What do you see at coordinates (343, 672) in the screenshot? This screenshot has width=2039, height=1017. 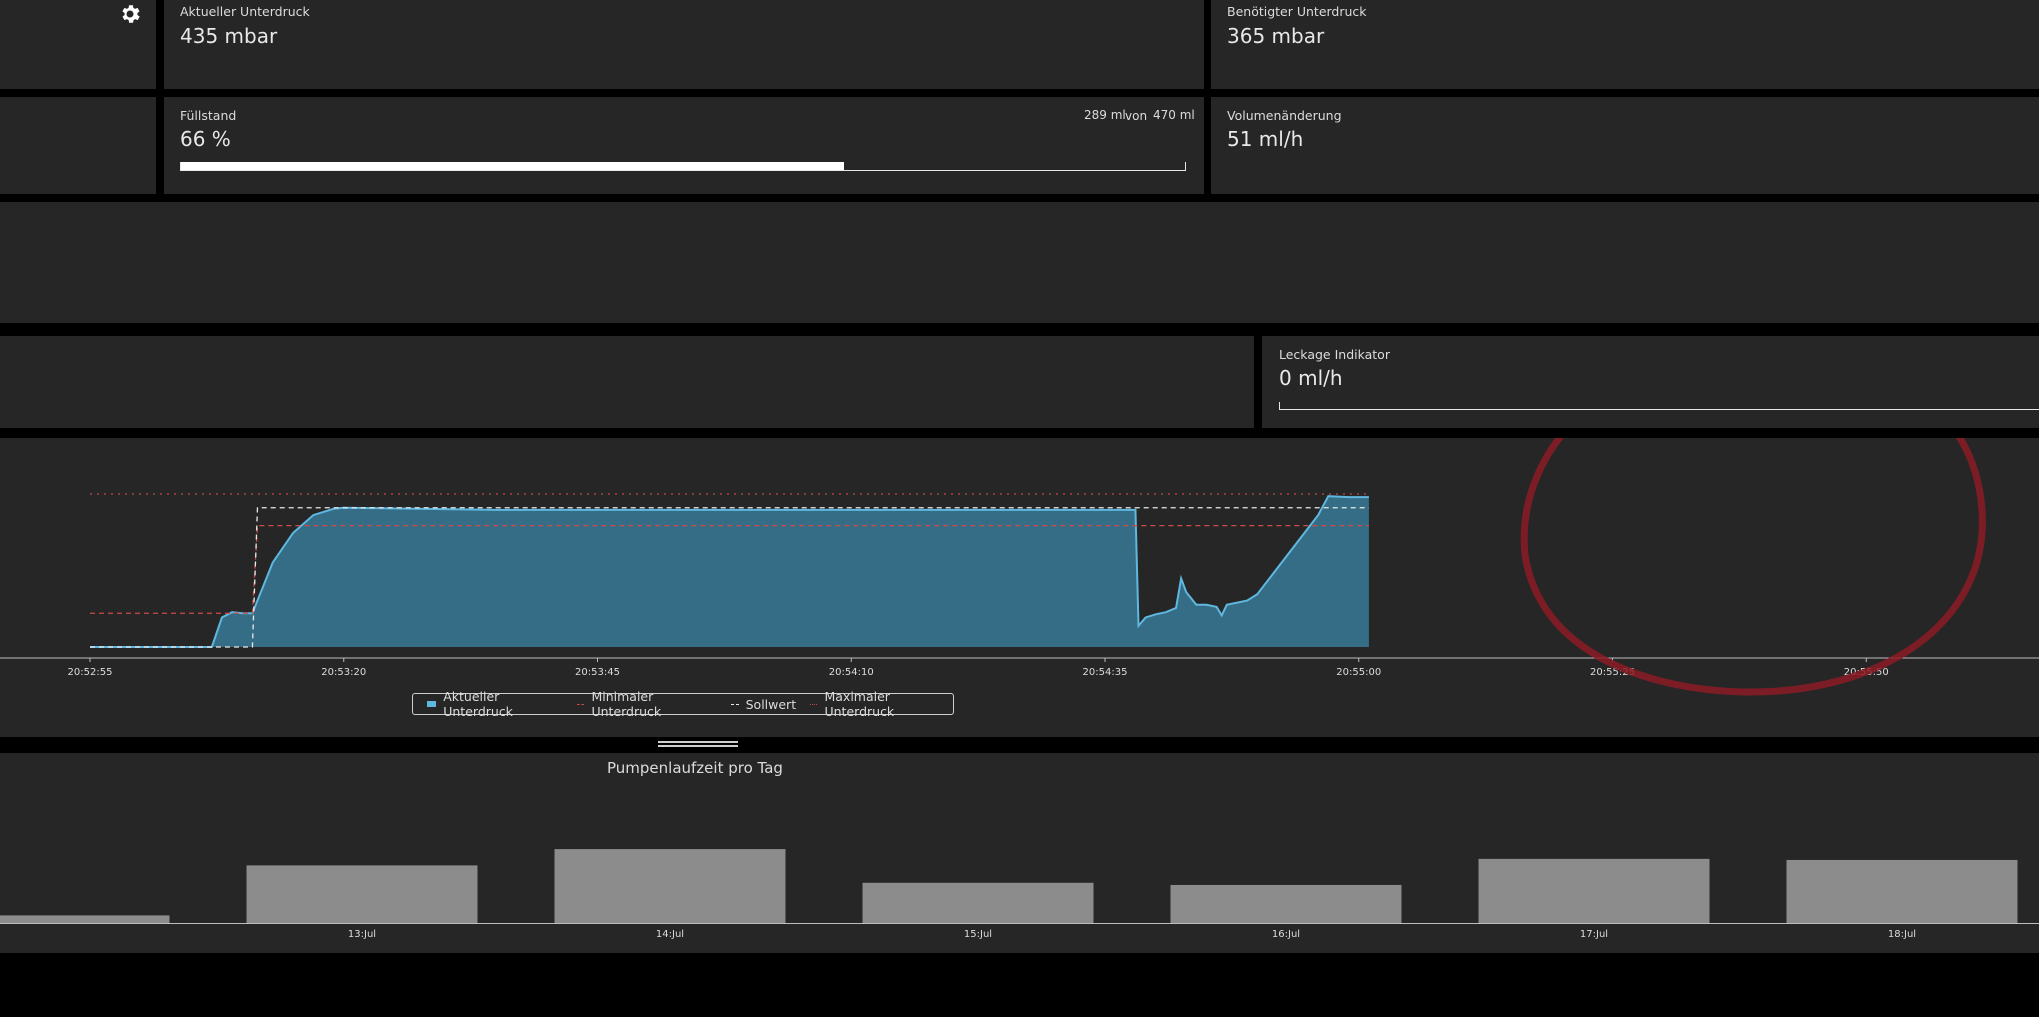 I see `x-tick-label: 20:53:20` at bounding box center [343, 672].